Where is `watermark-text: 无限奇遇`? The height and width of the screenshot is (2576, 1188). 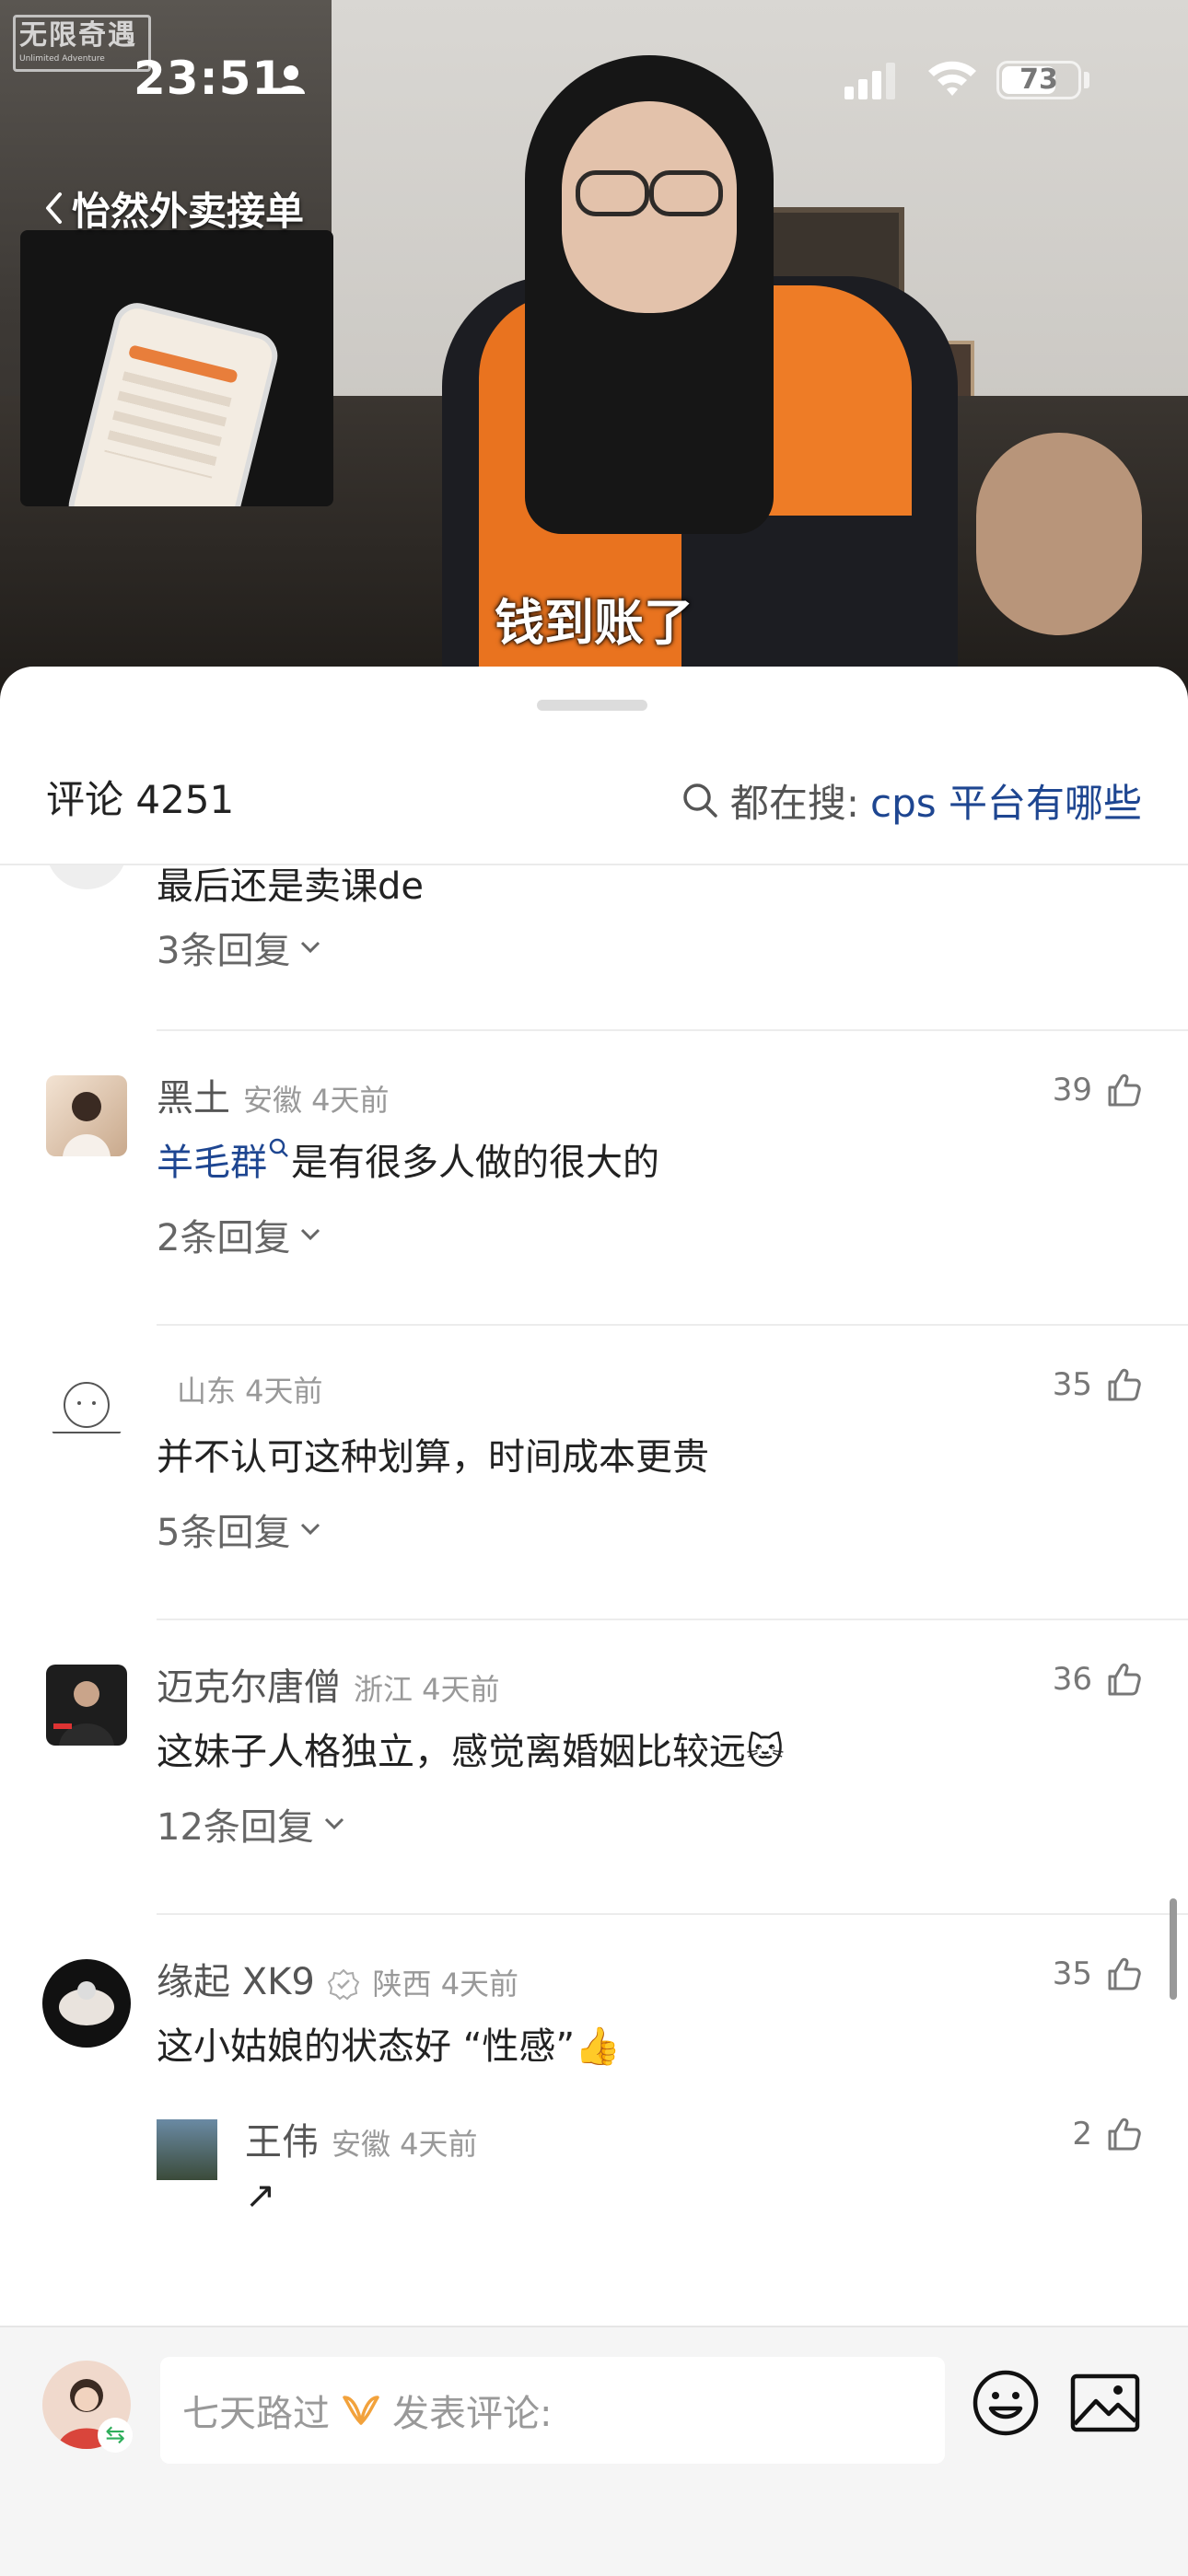 watermark-text: 无限奇遇 is located at coordinates (78, 35).